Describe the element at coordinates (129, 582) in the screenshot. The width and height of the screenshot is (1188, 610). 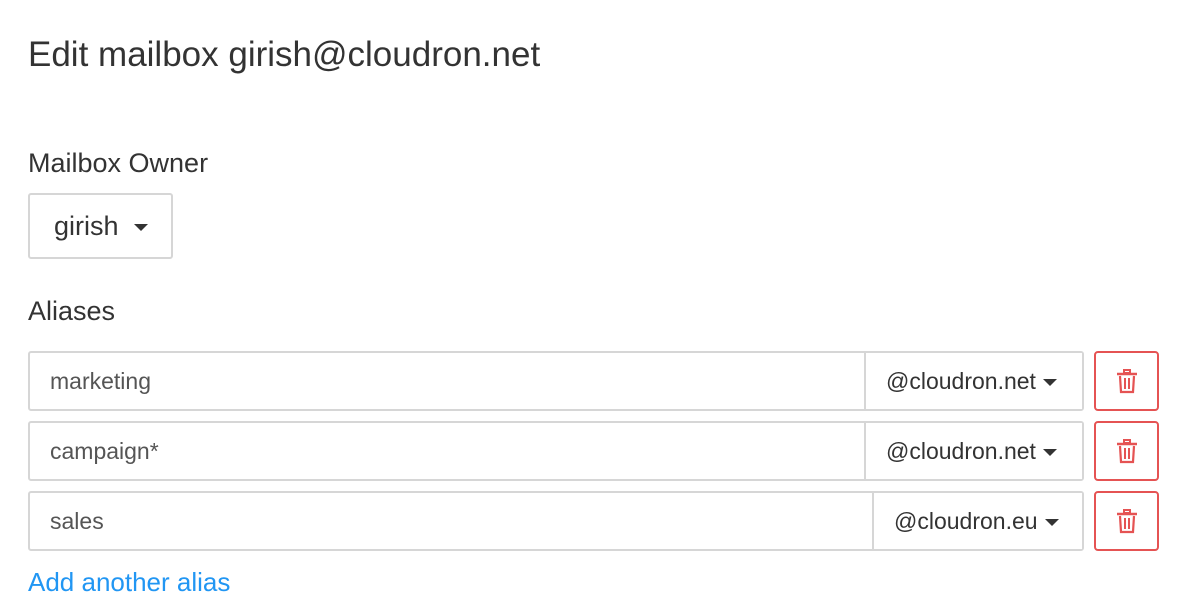
I see `add-another-alias-link: Add another alias` at that location.